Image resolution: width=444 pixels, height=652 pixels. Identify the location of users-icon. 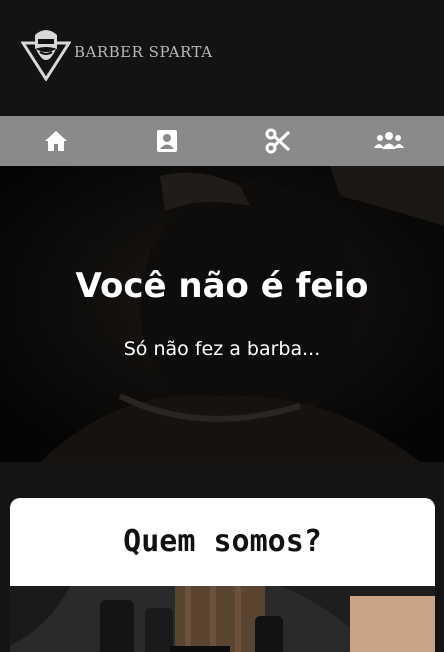
(388, 140).